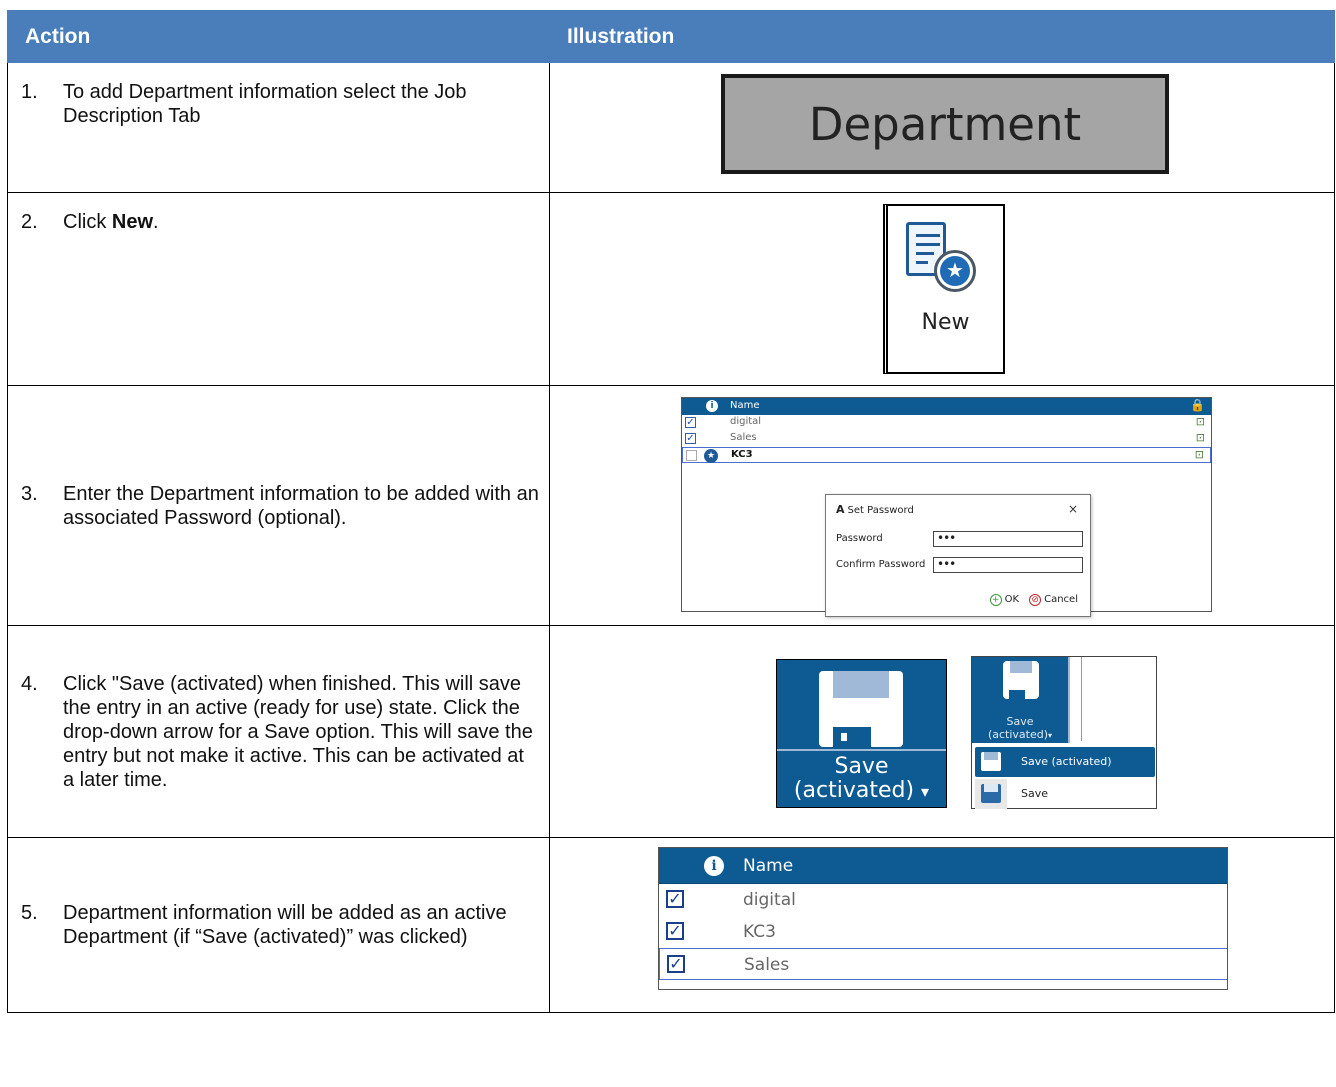 The height and width of the screenshot is (1087, 1336). I want to click on new-bold-label: New, so click(132, 222).